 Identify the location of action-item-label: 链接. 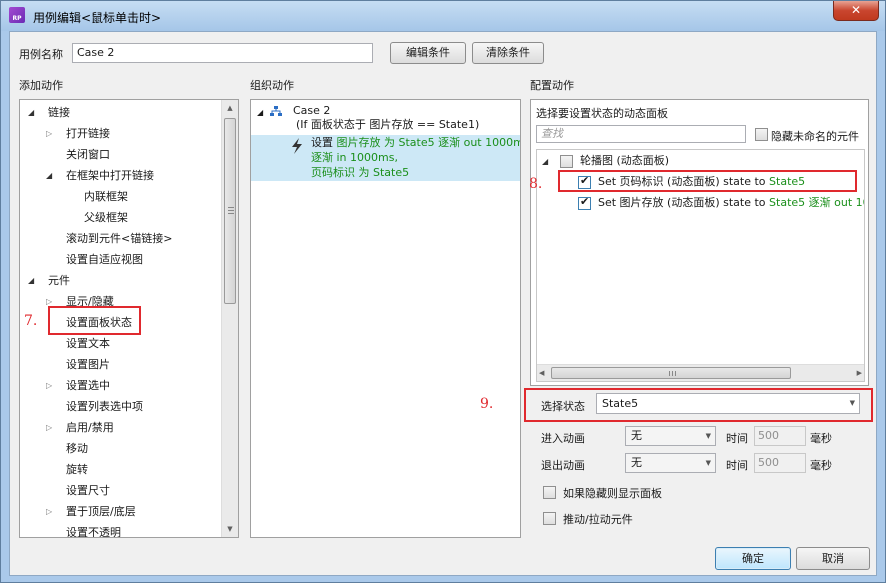
(59, 112).